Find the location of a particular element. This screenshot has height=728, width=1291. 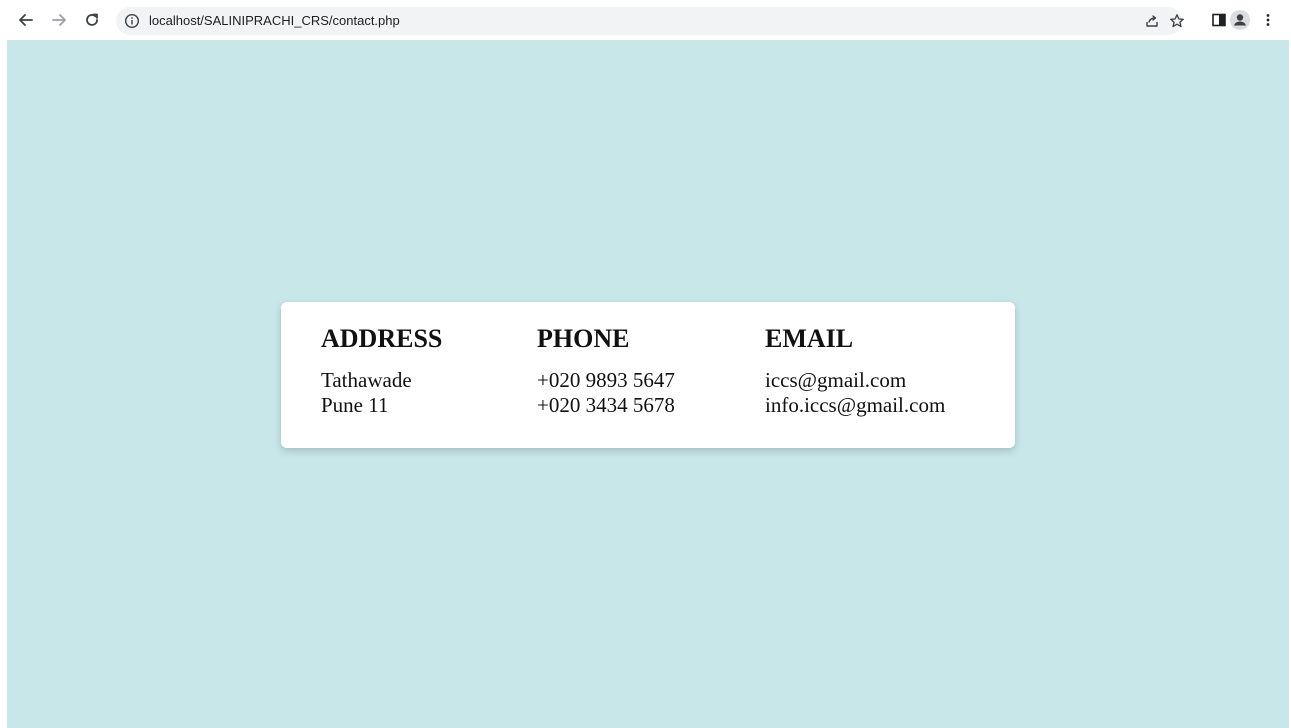

arrow-left-icon is located at coordinates (26, 20).